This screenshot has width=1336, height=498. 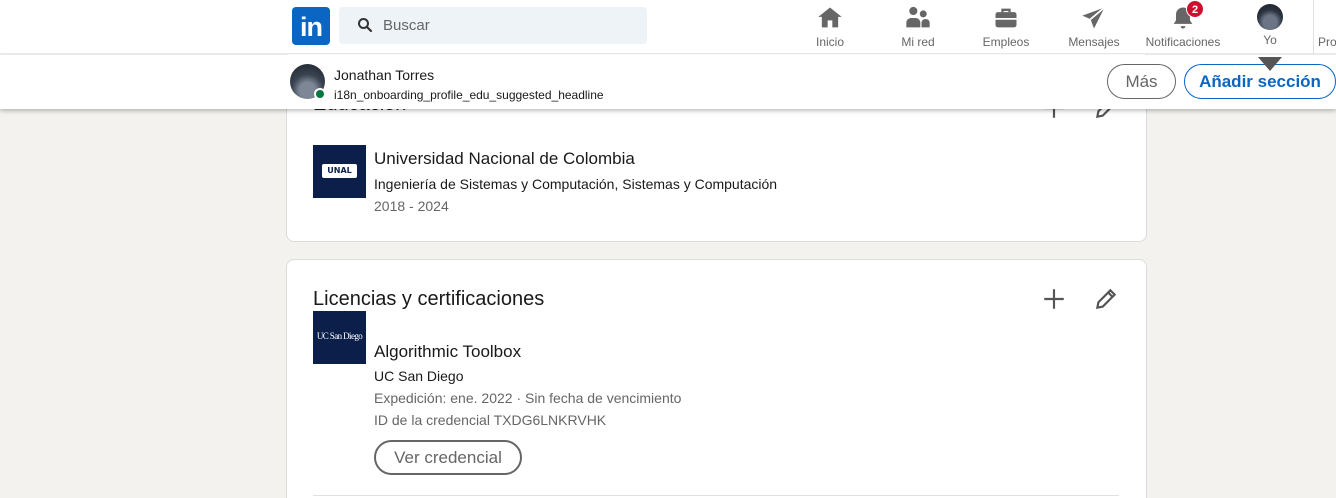 What do you see at coordinates (320, 94) in the screenshot?
I see `online-status-dot` at bounding box center [320, 94].